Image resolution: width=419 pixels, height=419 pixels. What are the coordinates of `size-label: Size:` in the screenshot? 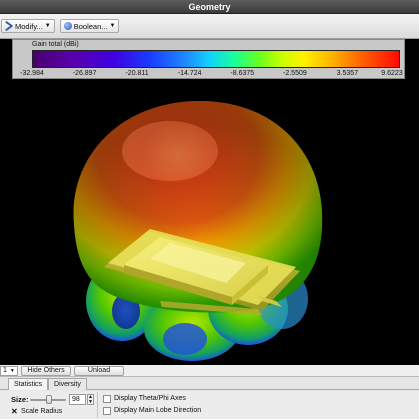 It's located at (20, 399).